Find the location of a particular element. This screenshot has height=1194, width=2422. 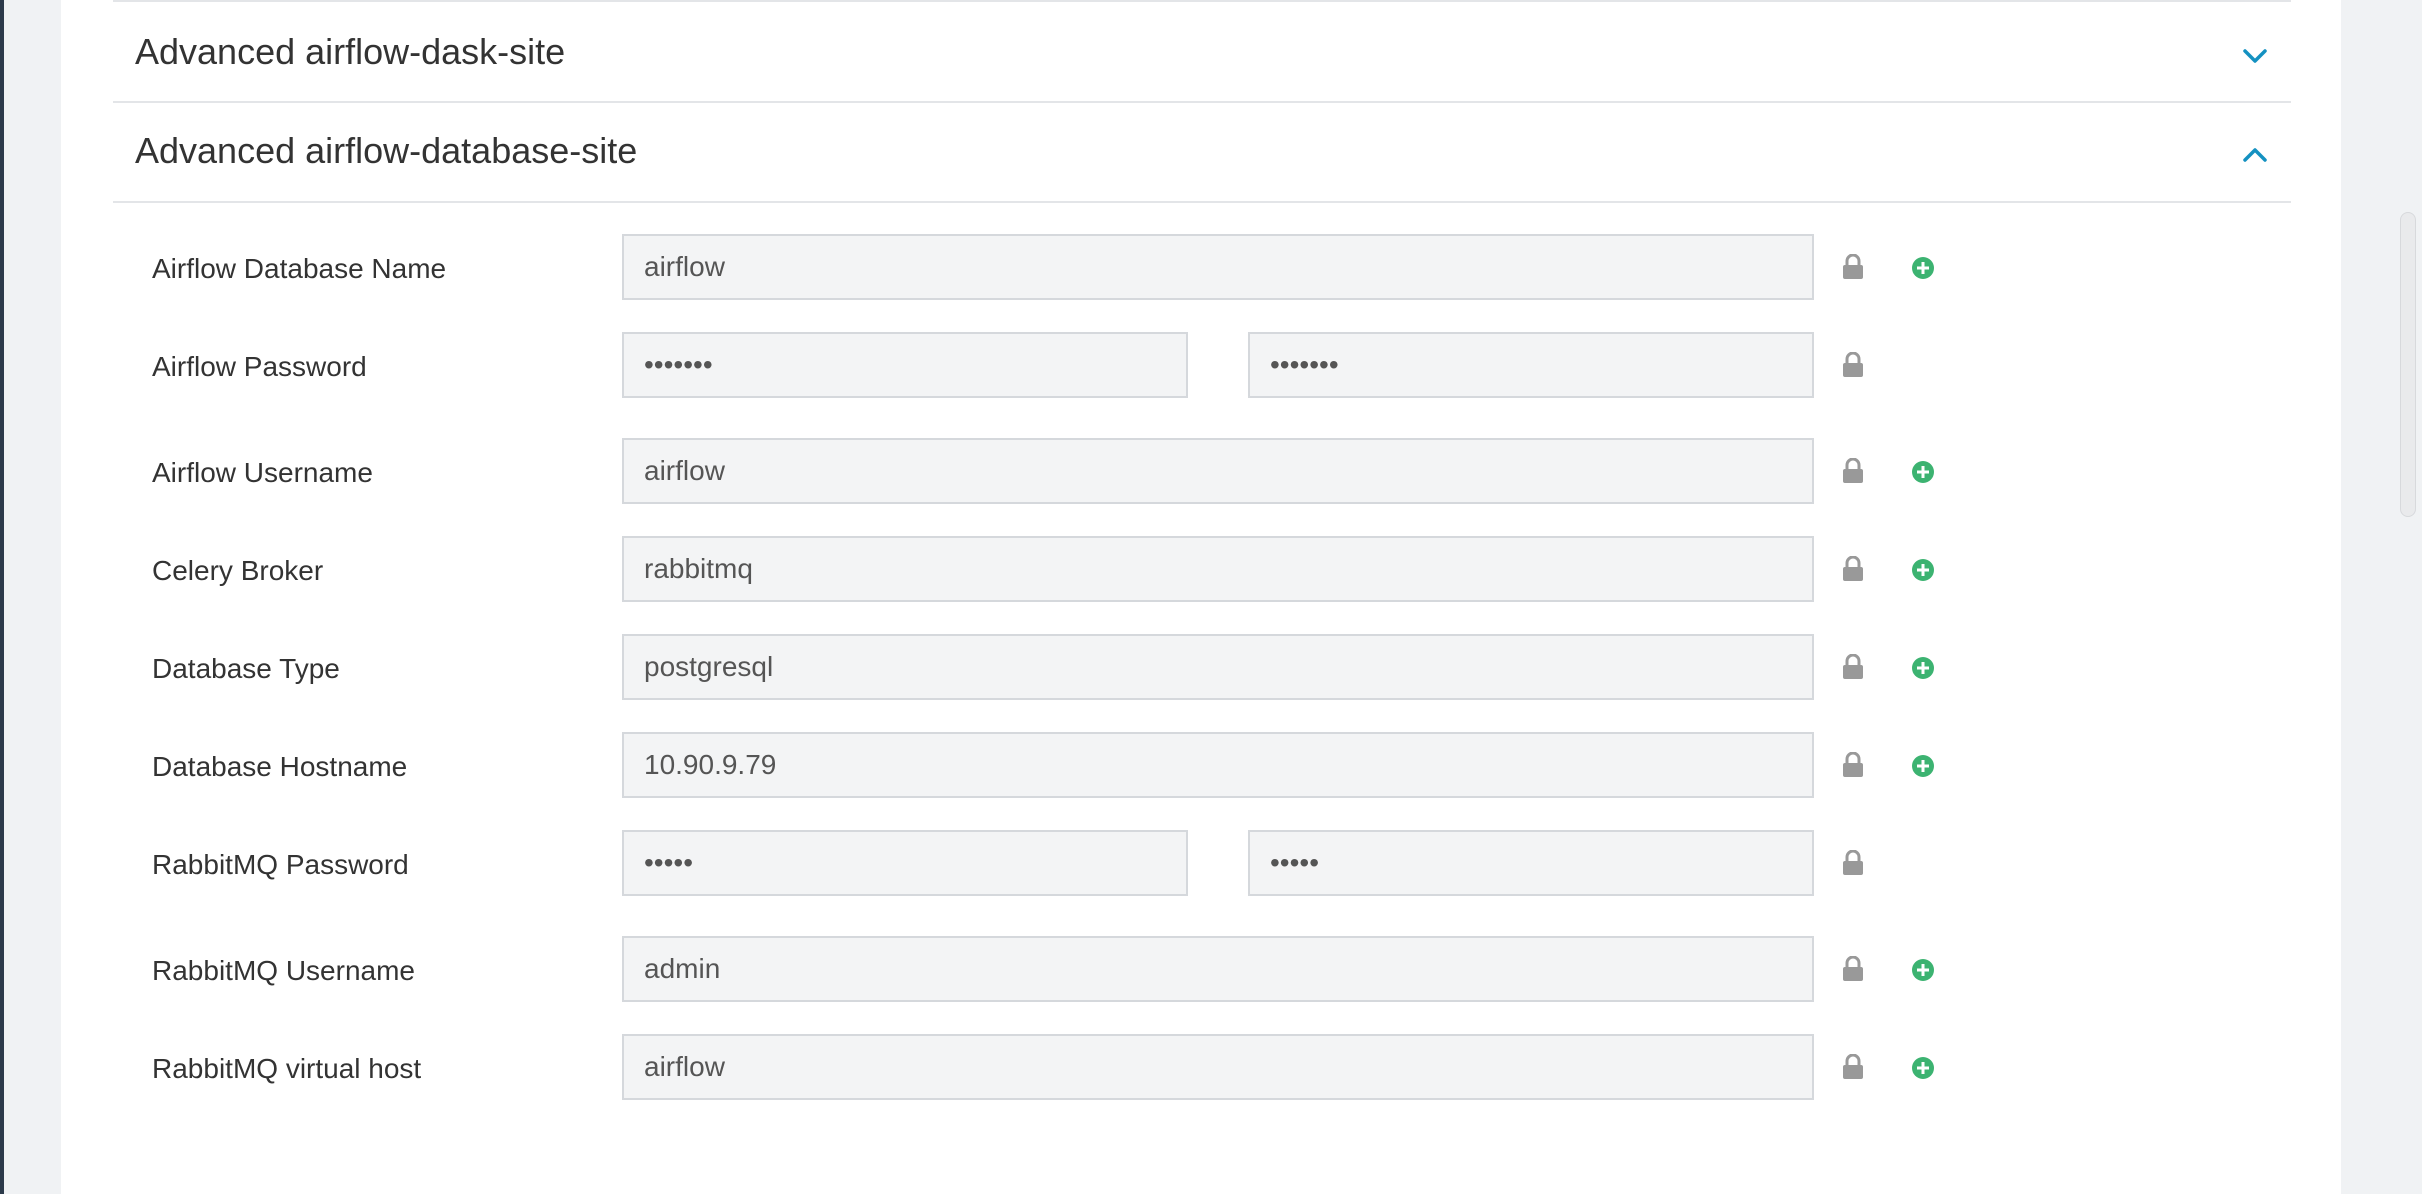

config-row-airflow-password: Airflow Password ••••••• ••••••• is located at coordinates (1201, 367).